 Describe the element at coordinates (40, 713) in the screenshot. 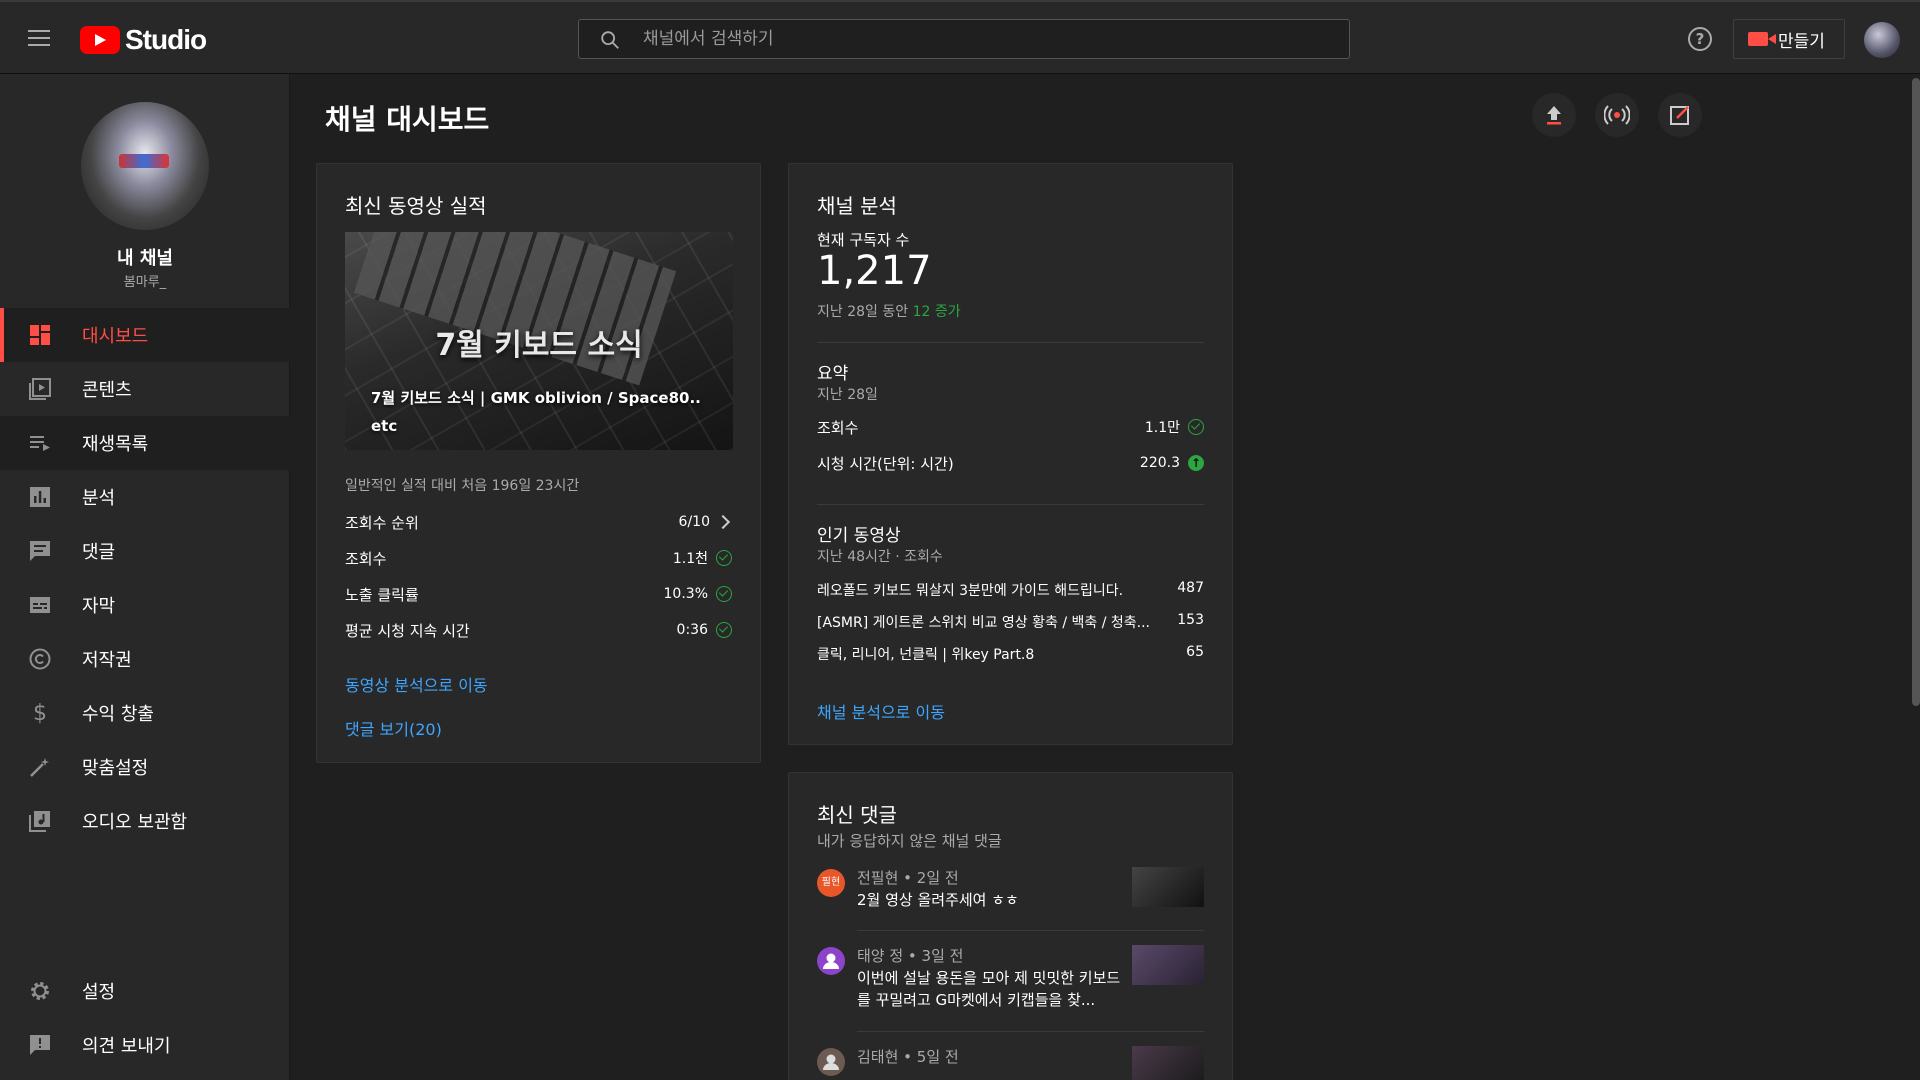

I see `monetization-icon: $` at that location.